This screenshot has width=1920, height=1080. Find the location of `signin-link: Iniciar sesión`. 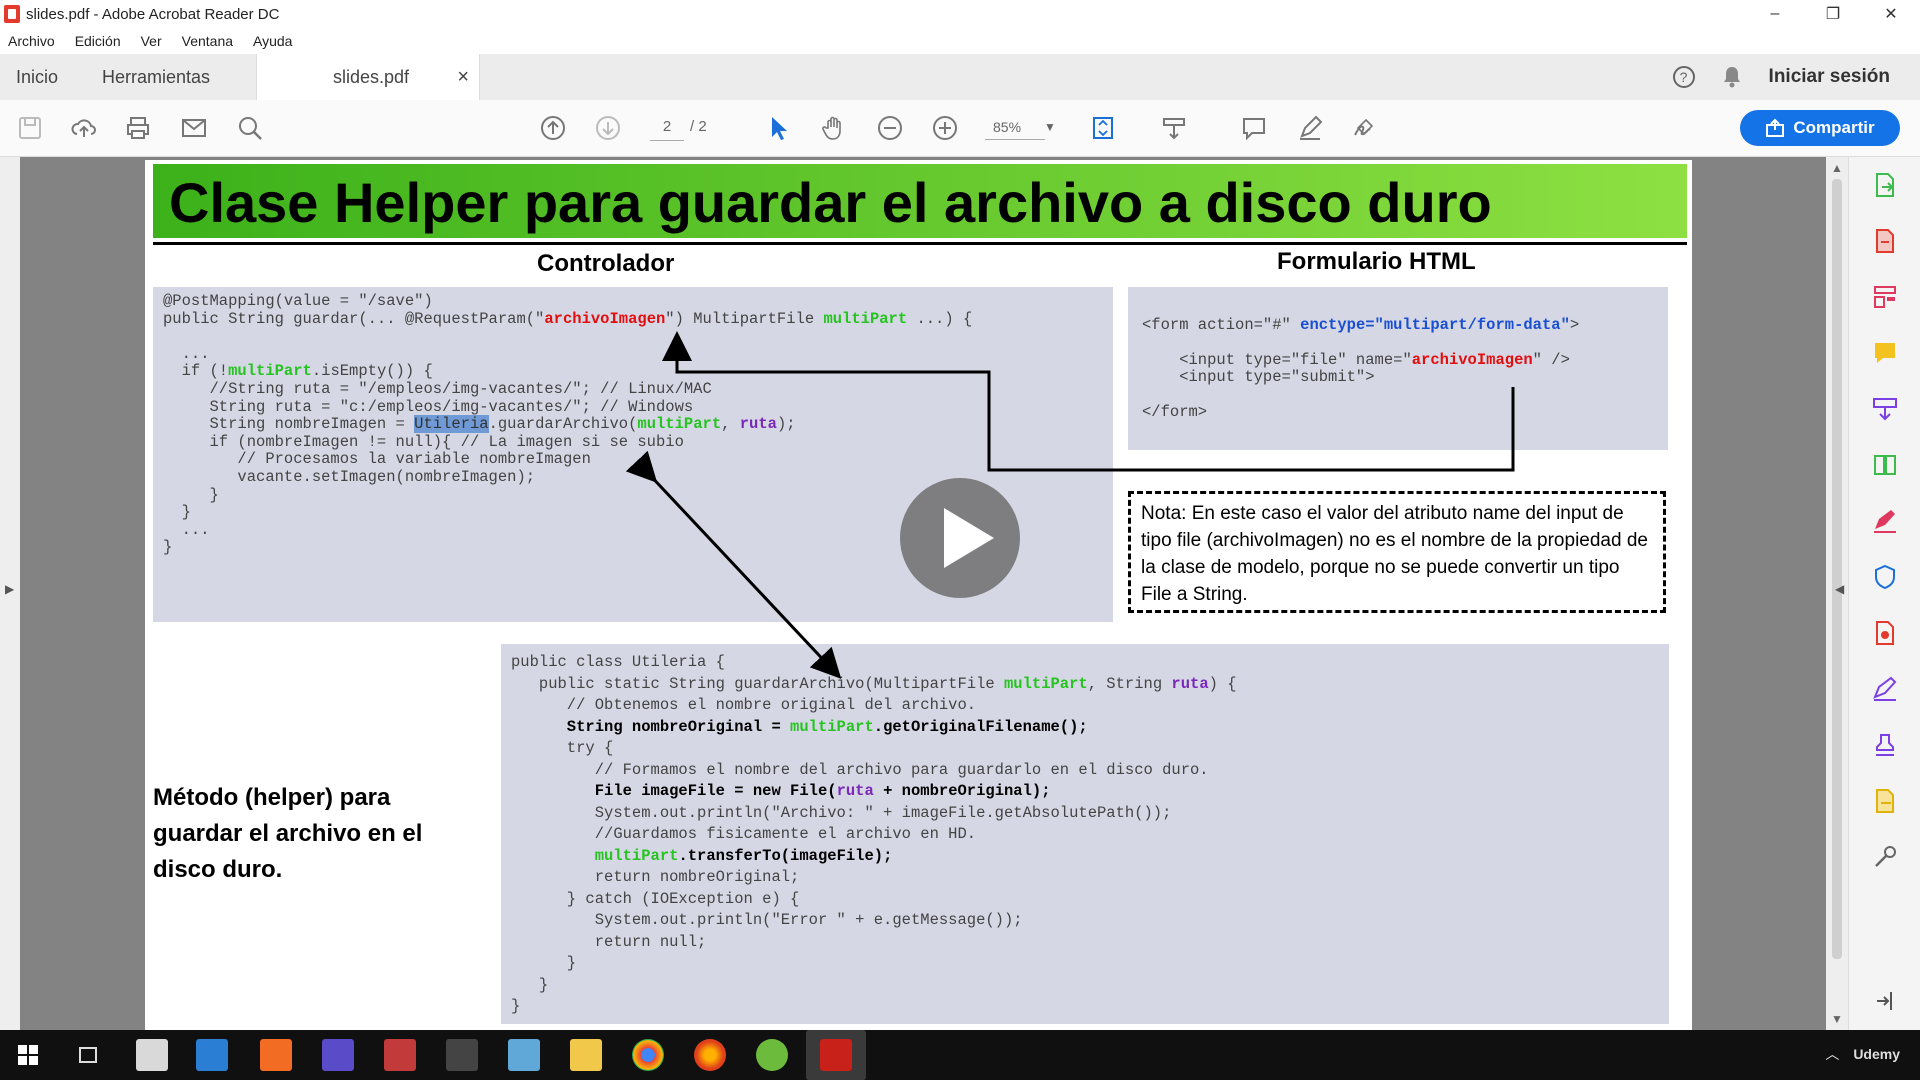

signin-link: Iniciar sesión is located at coordinates (1829, 77).